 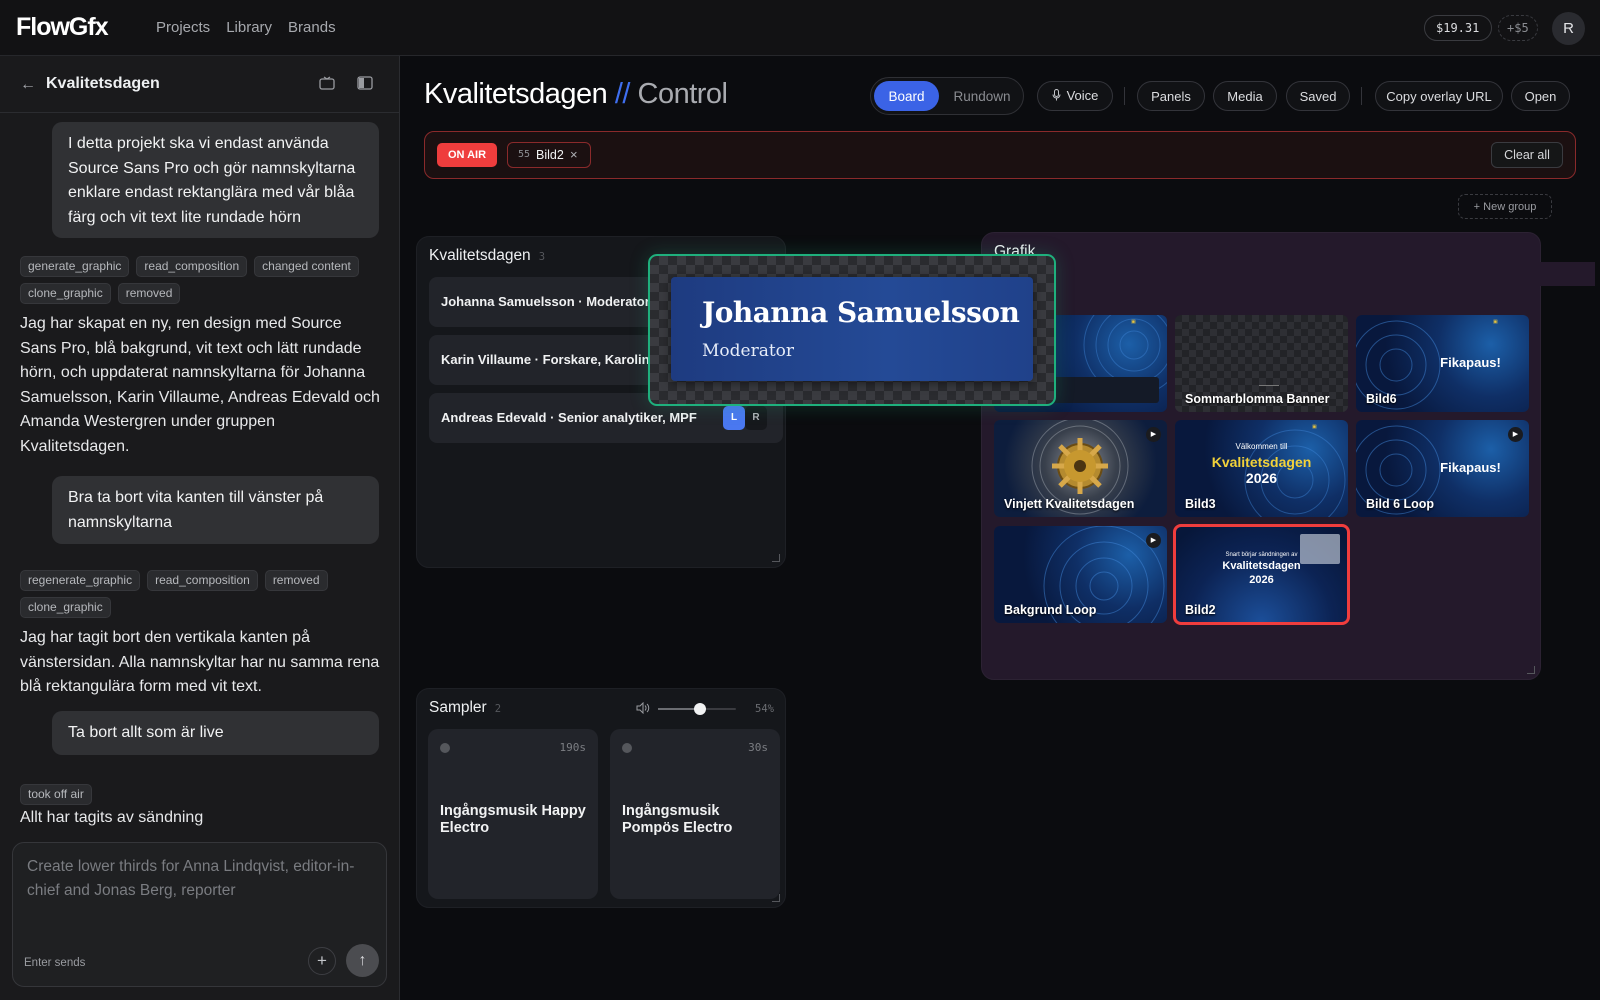 What do you see at coordinates (1069, 504) in the screenshot?
I see `tile-label: Vinjett Kvalitetsdagen` at bounding box center [1069, 504].